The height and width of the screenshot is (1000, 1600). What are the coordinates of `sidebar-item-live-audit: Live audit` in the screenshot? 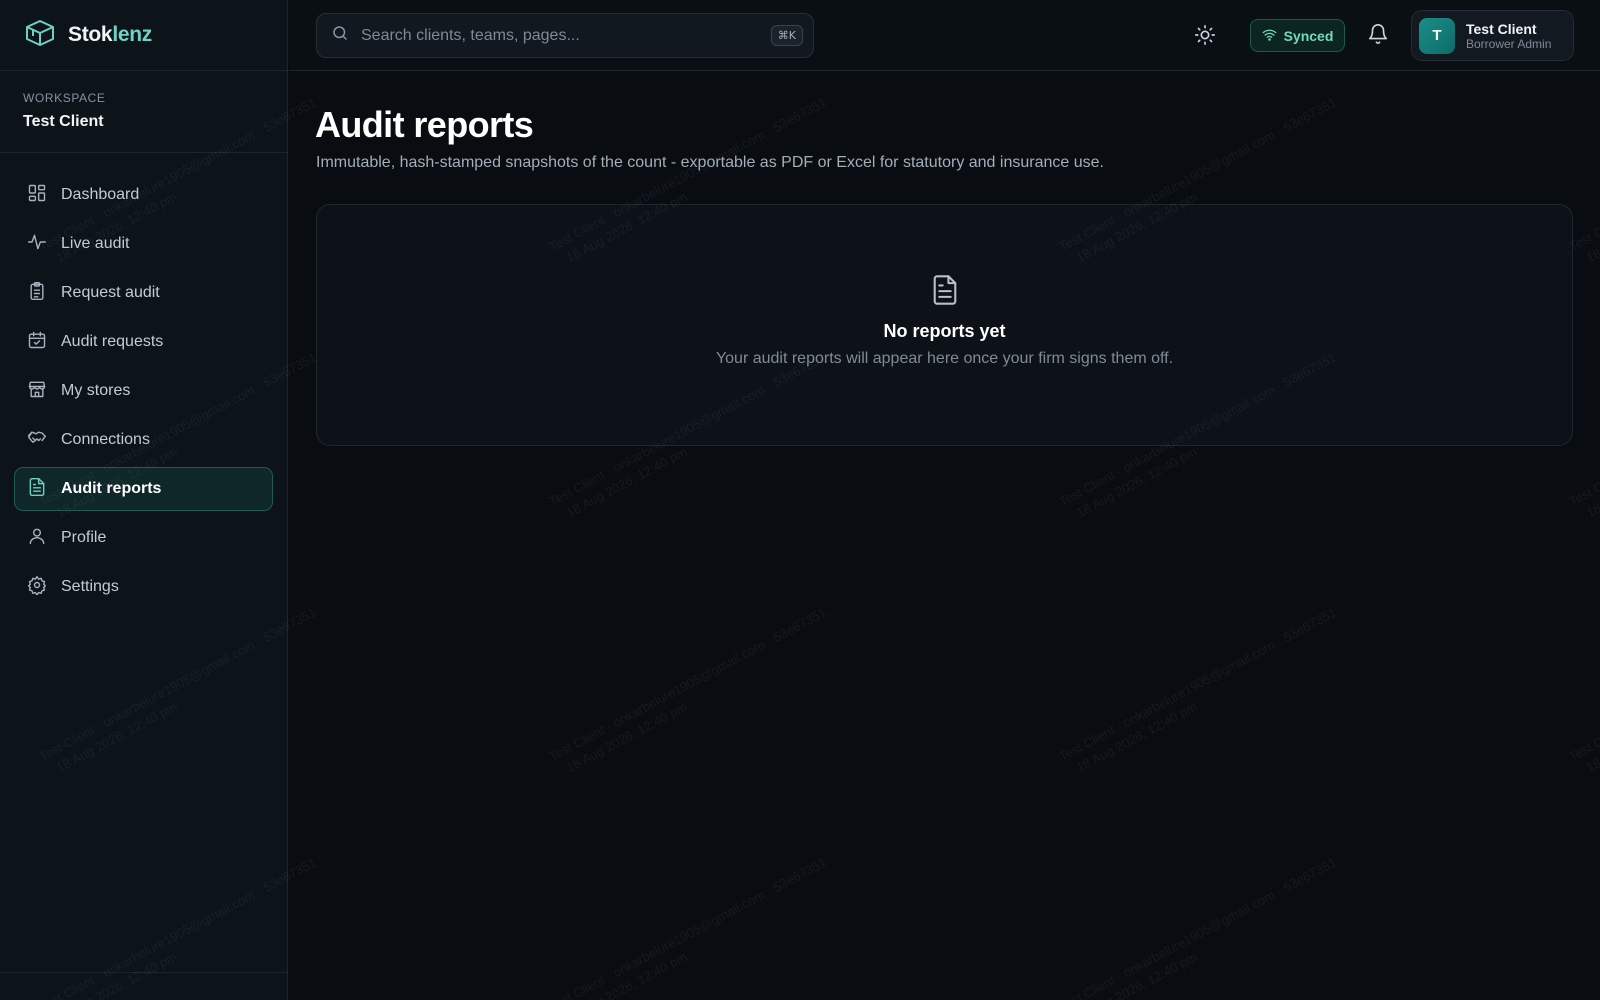 It's located at (143, 244).